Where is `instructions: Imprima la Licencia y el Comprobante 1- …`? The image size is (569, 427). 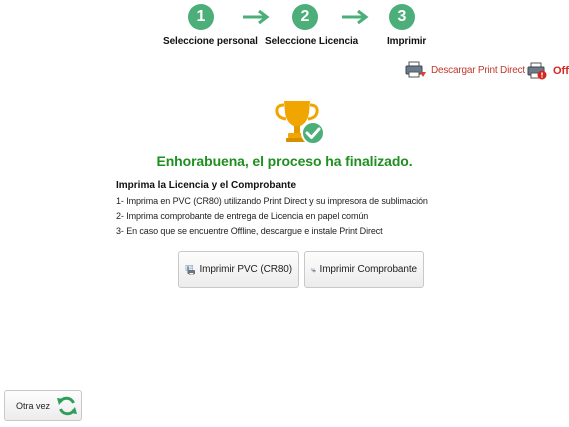 instructions: Imprima la Licencia y el Comprobante 1- … is located at coordinates (316, 209).